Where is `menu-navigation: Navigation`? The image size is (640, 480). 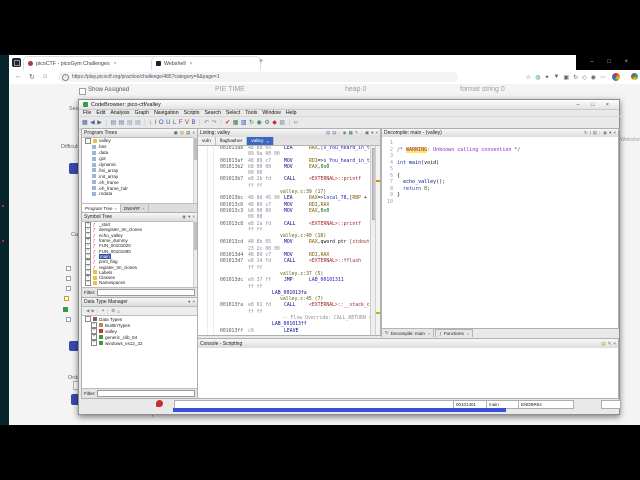
menu-navigation: Navigation is located at coordinates (166, 113).